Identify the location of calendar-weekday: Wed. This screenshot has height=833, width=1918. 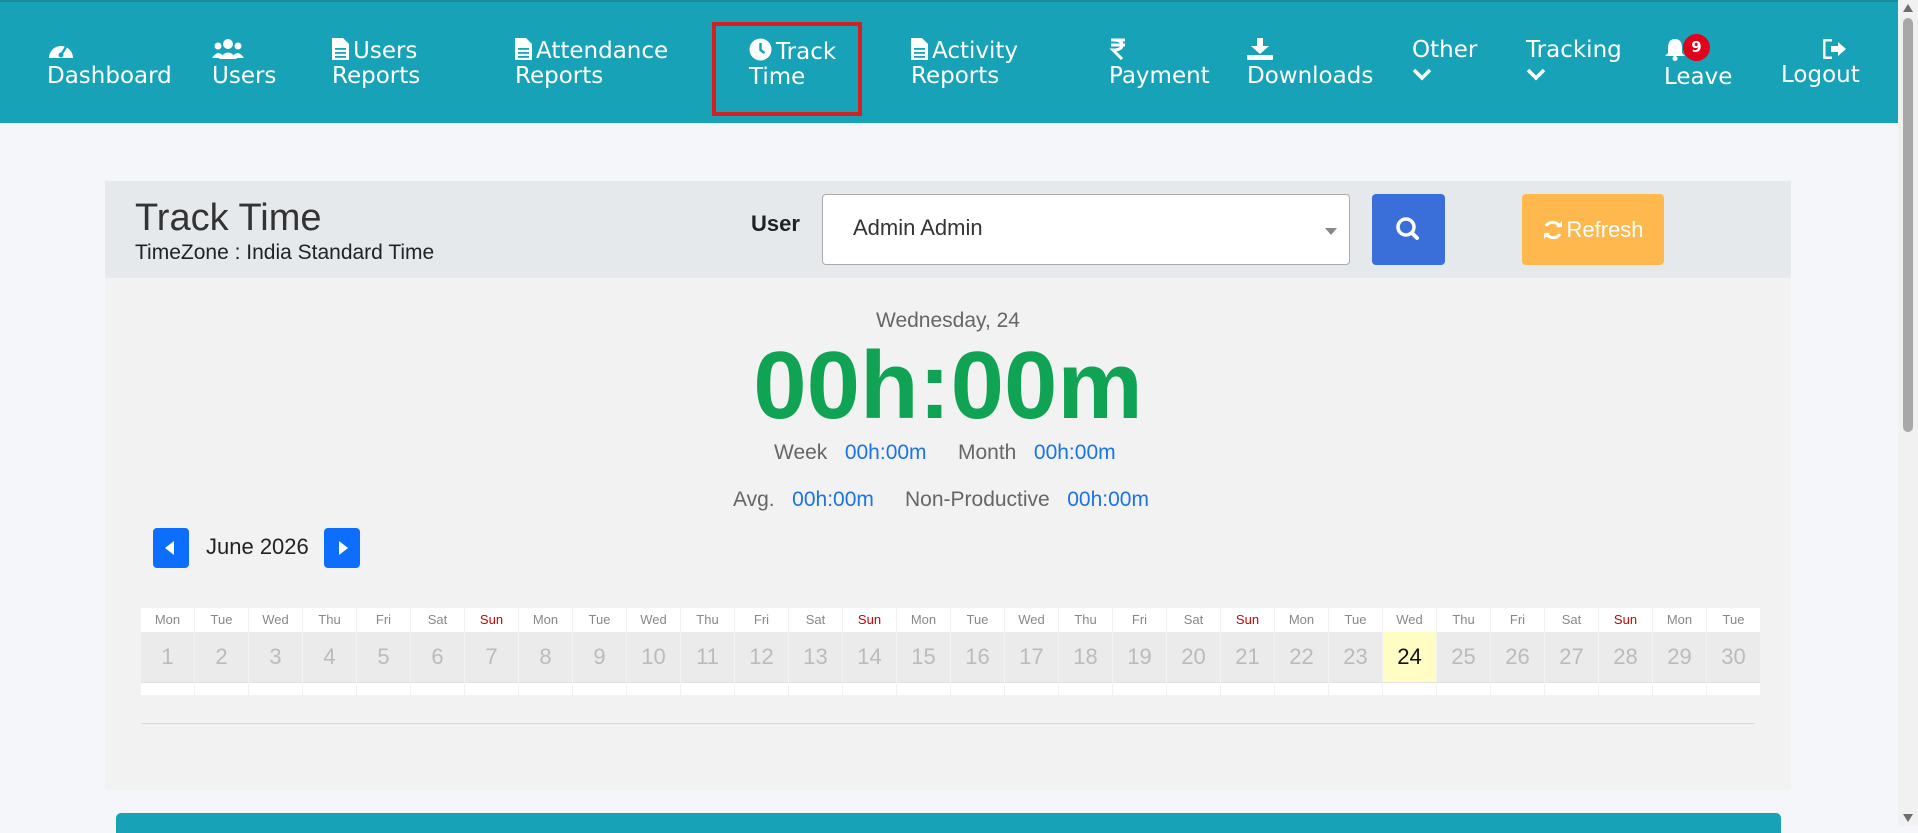
(653, 620).